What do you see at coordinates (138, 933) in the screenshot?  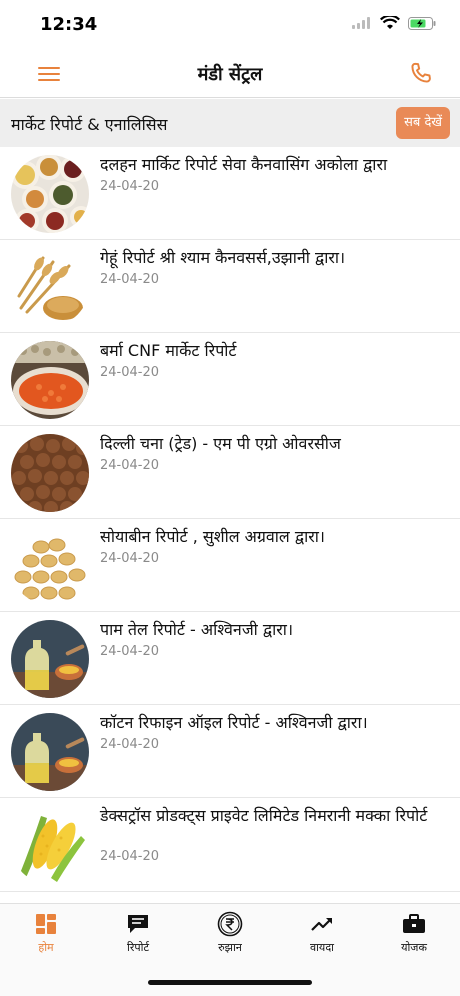 I see `tab-report: रिपोर्ट` at bounding box center [138, 933].